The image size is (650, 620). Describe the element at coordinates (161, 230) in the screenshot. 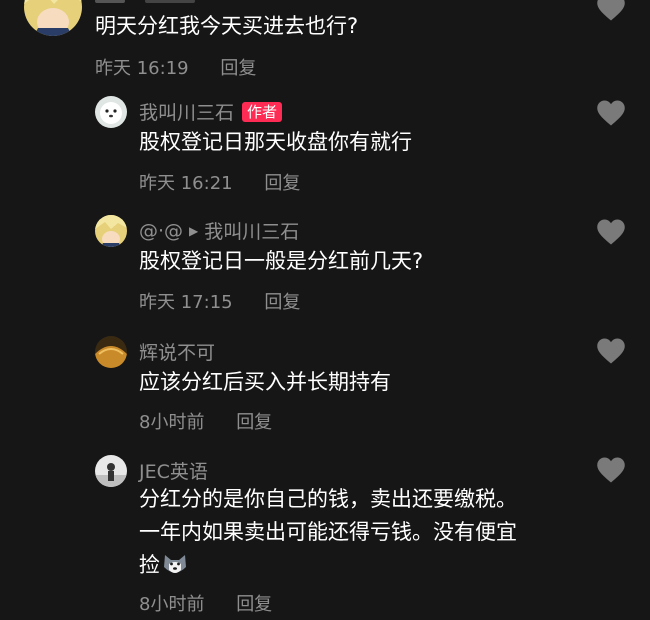

I see `author-label: @·@` at that location.